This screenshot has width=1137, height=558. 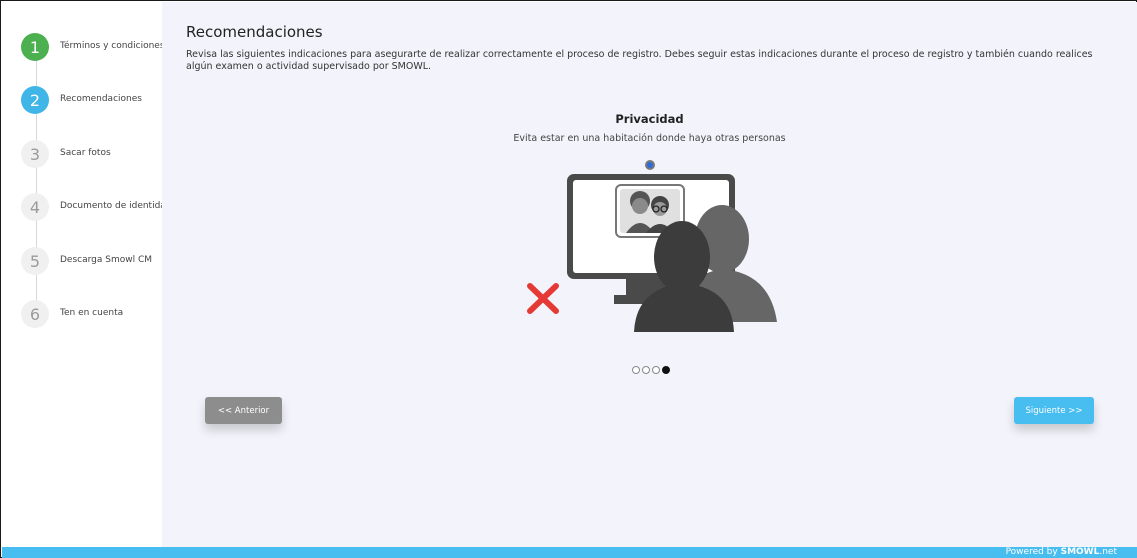 I want to click on step-id-document: 4 Documento de identidad, so click(x=87, y=208).